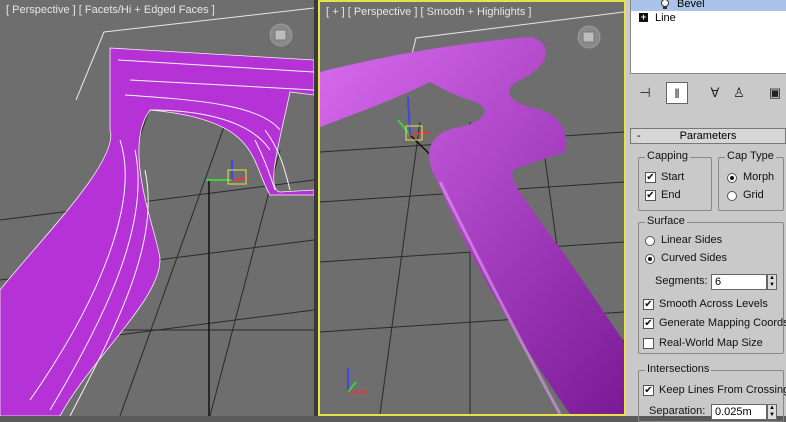 The height and width of the screenshot is (422, 786). Describe the element at coordinates (691, 5) in the screenshot. I see `modifier-label: Bevel` at that location.